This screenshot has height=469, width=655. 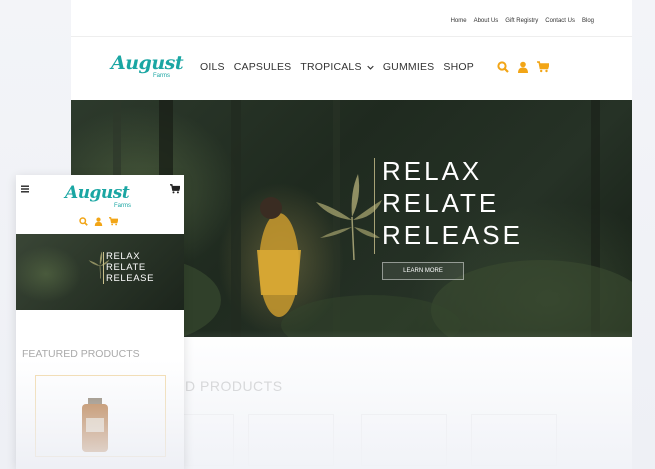 I want to click on mobile-header: August Farms, so click(x=100, y=204).